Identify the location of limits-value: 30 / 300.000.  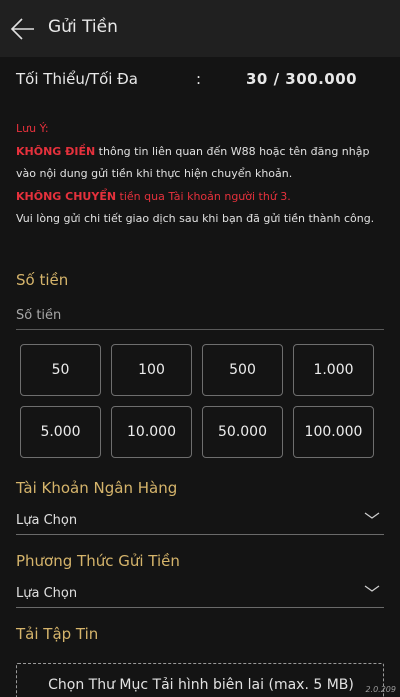
(302, 79).